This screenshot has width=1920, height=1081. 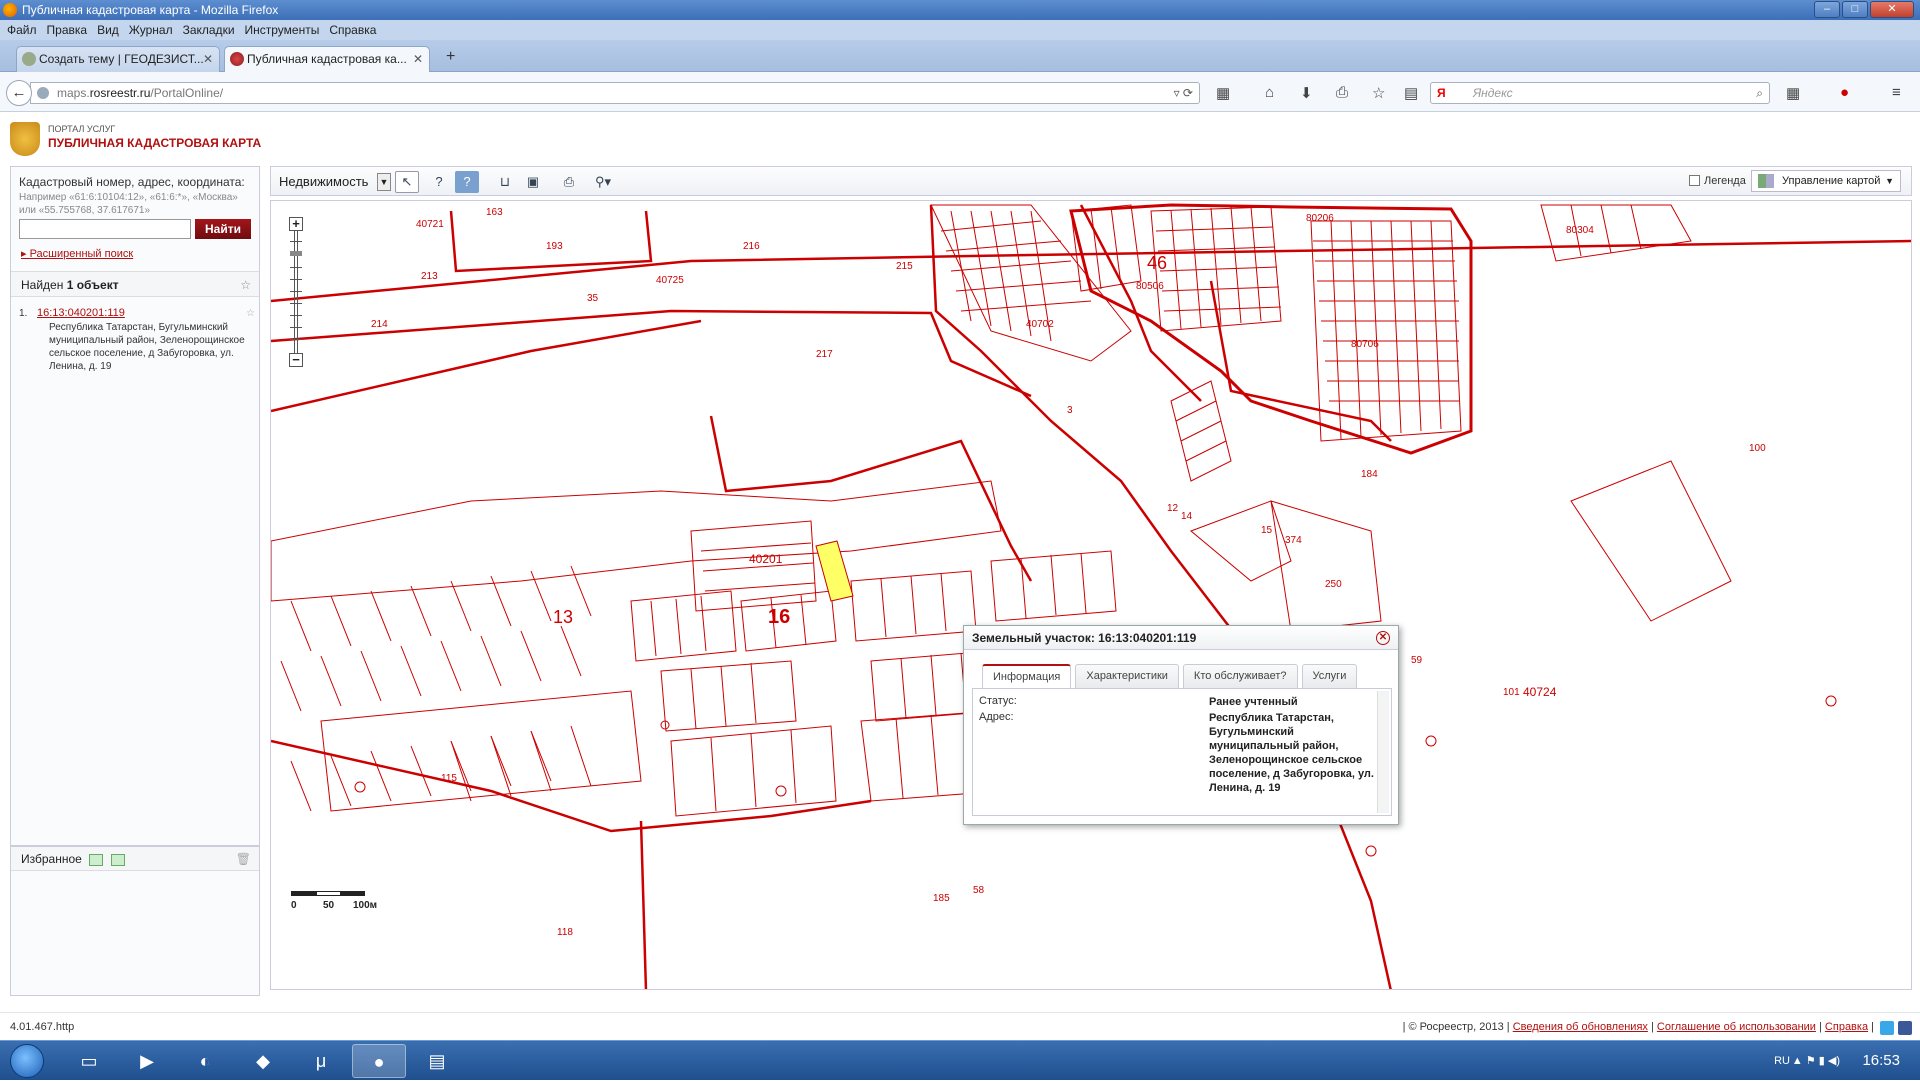 What do you see at coordinates (449, 778) in the screenshot?
I see `map-label: 115` at bounding box center [449, 778].